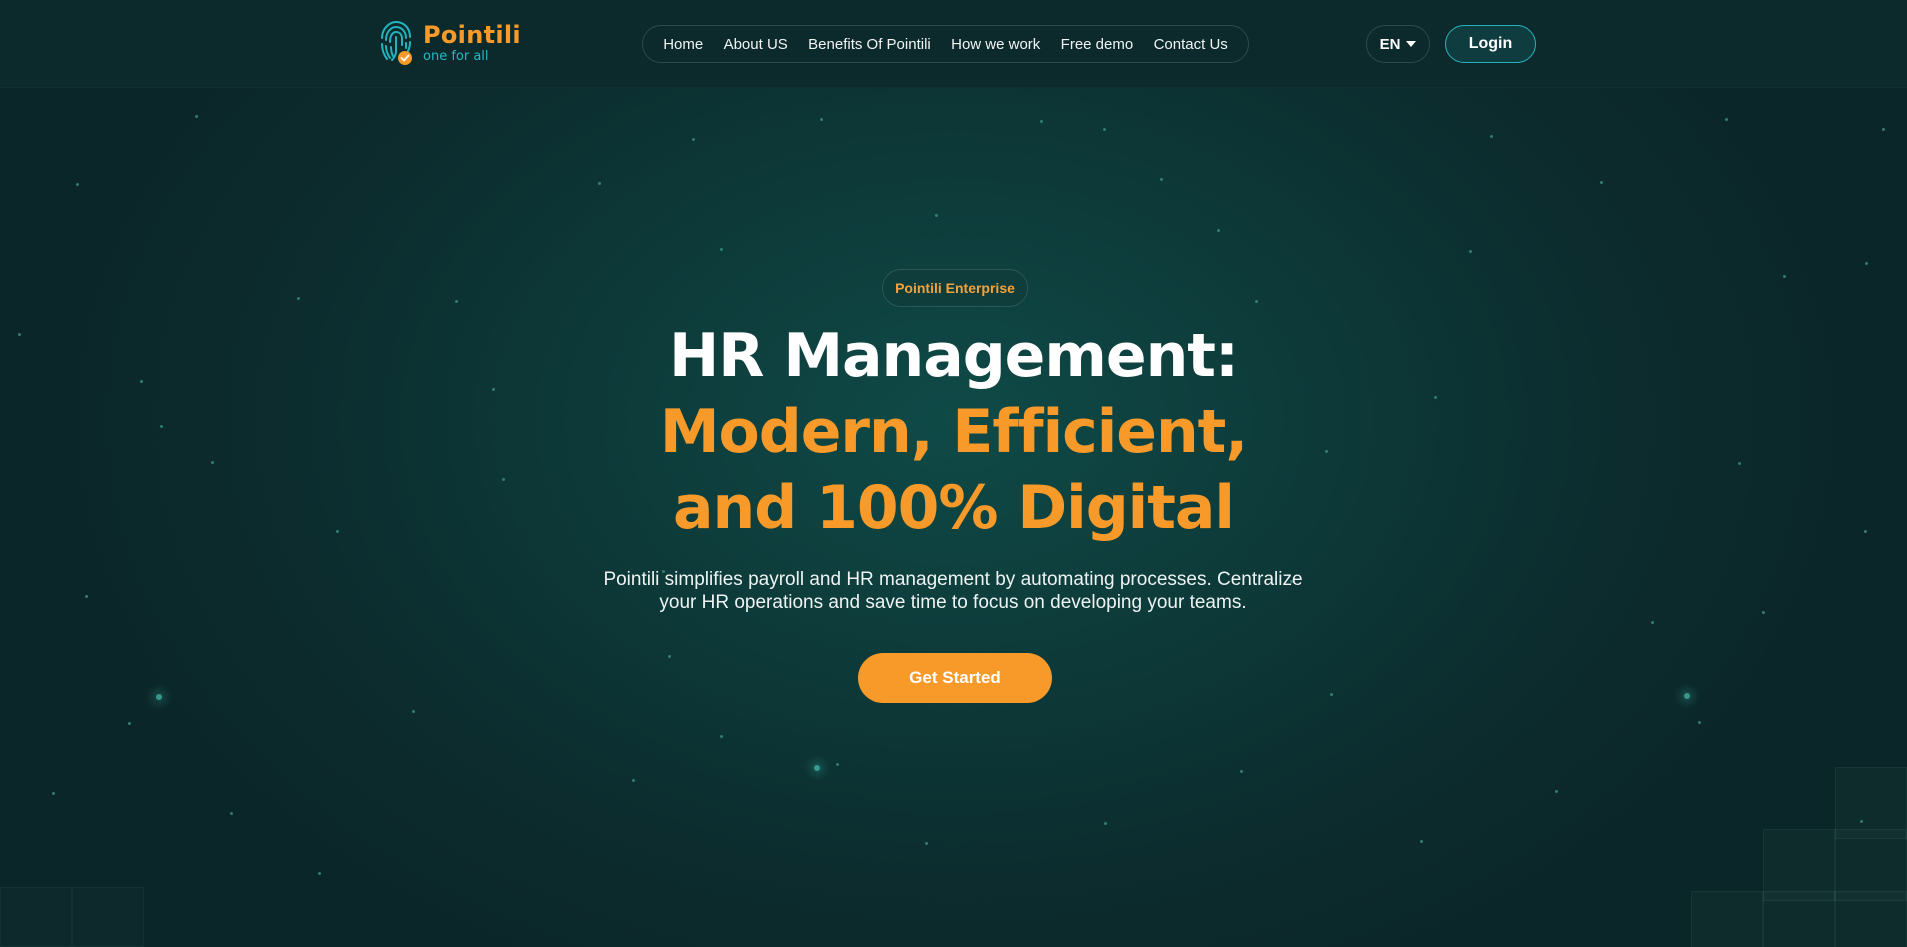 The image size is (1907, 947). I want to click on hero-title-line-2: Modern, Efficient,, so click(953, 432).